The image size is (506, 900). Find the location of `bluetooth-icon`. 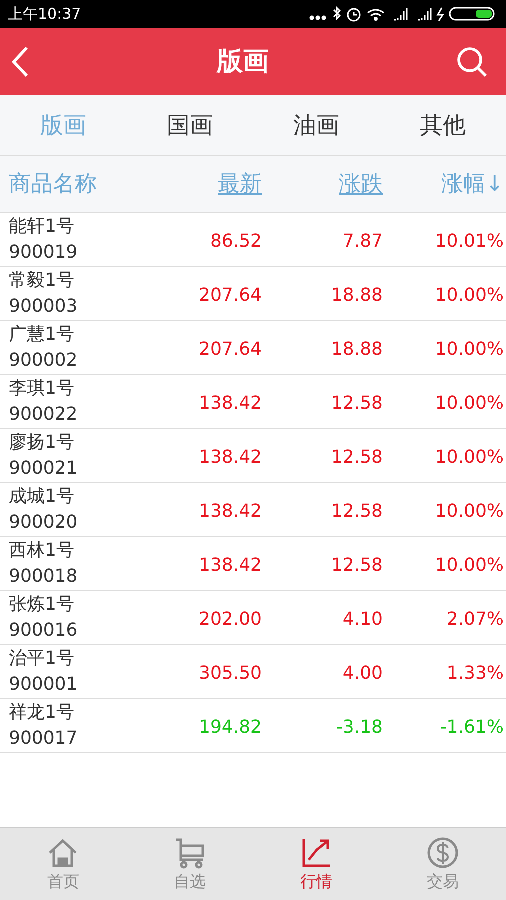

bluetooth-icon is located at coordinates (337, 13).